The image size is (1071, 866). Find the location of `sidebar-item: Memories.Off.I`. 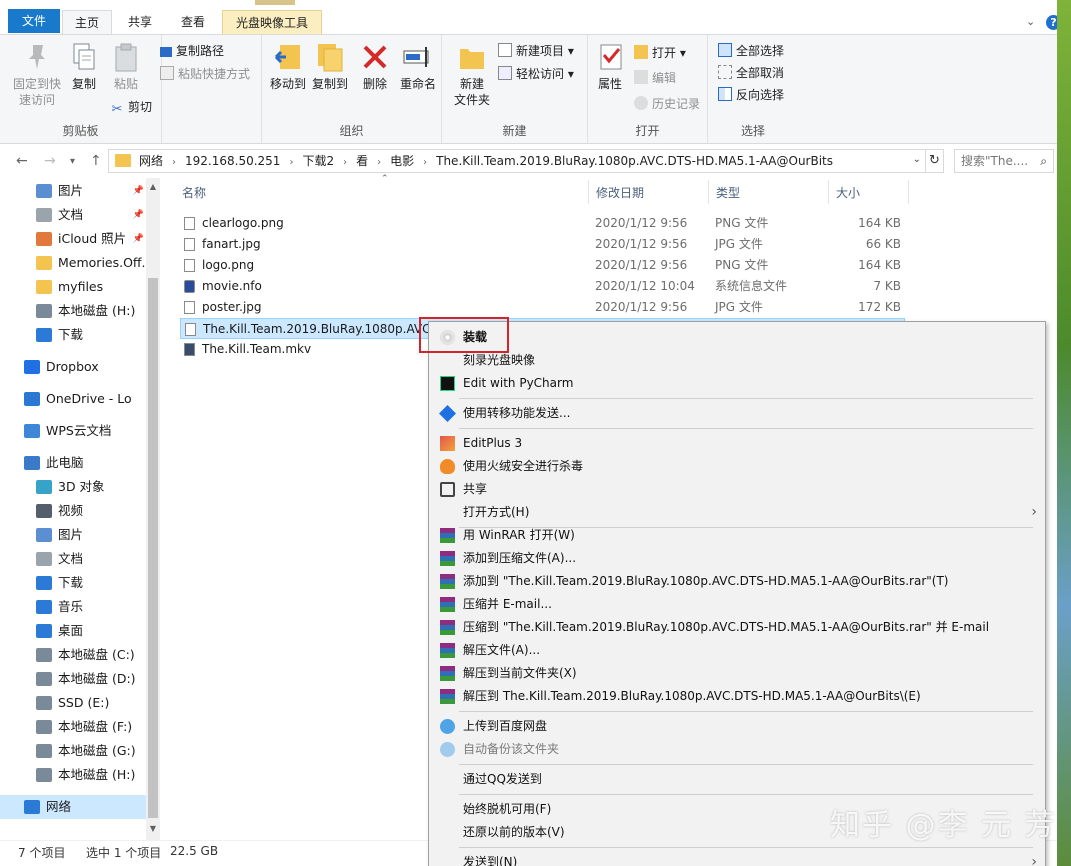

sidebar-item: Memories.Off.I is located at coordinates (73, 263).